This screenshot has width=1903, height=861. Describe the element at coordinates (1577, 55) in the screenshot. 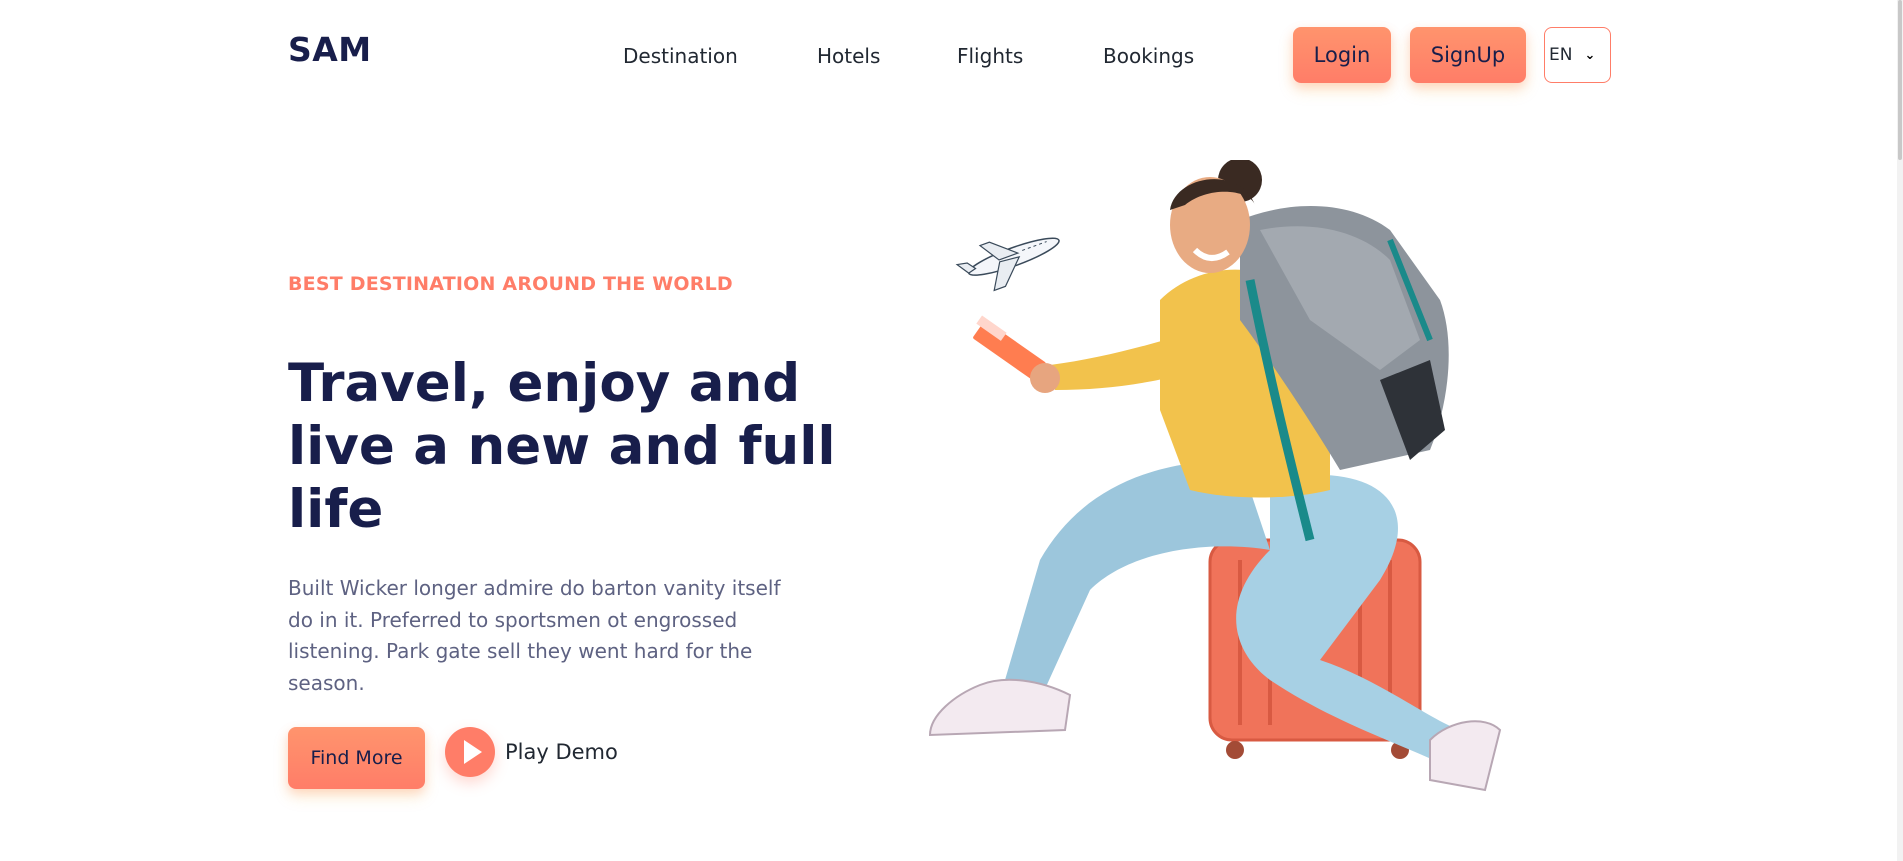

I see `language-select: EN ⌄` at that location.